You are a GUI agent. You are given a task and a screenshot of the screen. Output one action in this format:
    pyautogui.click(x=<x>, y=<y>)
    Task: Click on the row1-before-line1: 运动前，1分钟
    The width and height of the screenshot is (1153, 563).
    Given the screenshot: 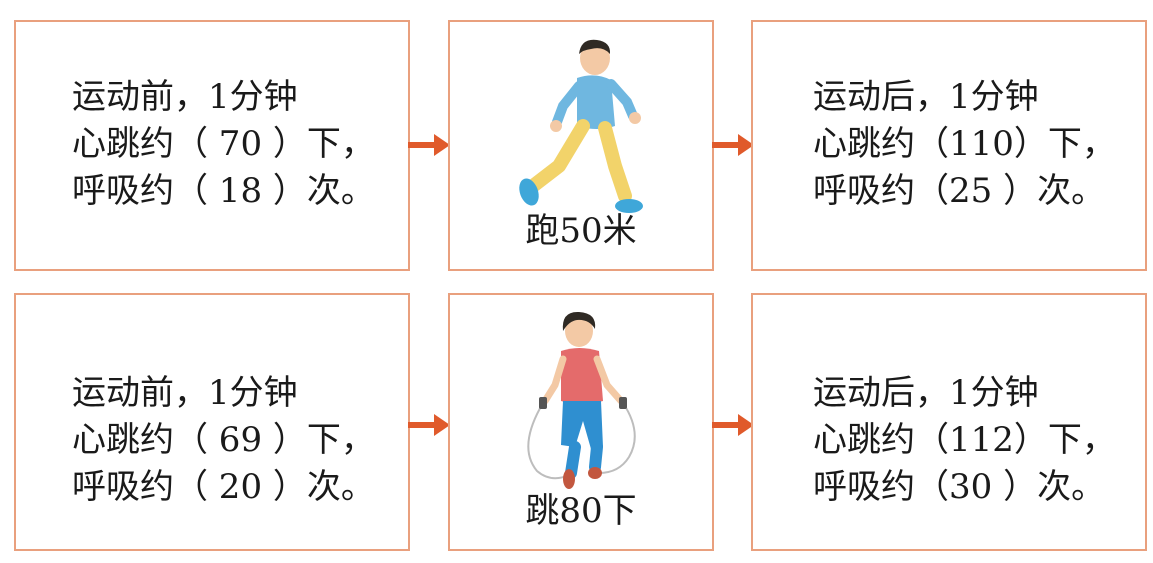 What is the action you would take?
    pyautogui.click(x=185, y=97)
    